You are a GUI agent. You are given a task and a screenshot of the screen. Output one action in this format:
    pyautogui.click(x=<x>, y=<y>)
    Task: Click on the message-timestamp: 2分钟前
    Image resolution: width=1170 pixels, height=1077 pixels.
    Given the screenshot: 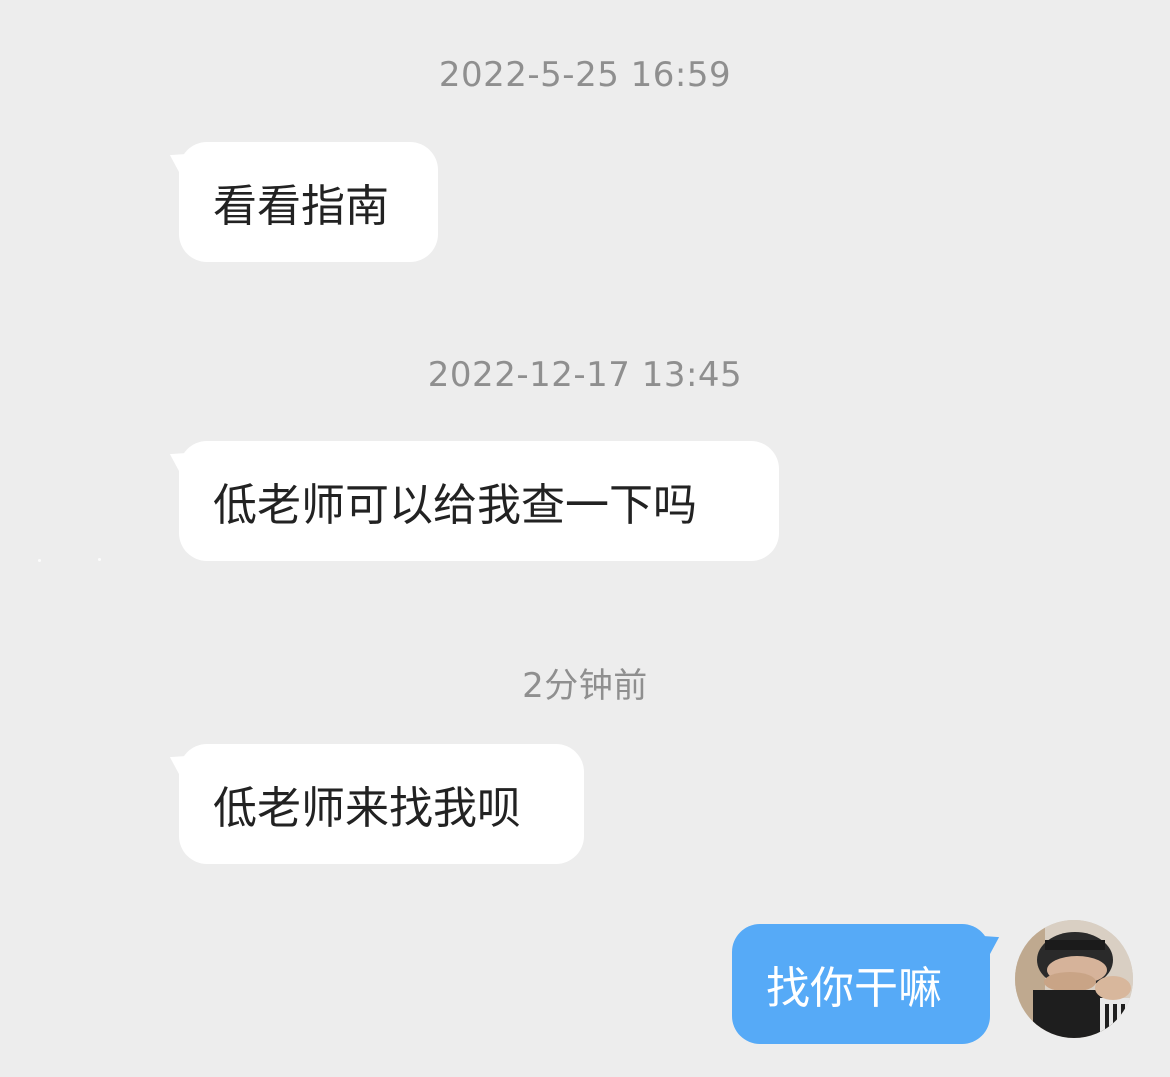 What is the action you would take?
    pyautogui.click(x=585, y=686)
    